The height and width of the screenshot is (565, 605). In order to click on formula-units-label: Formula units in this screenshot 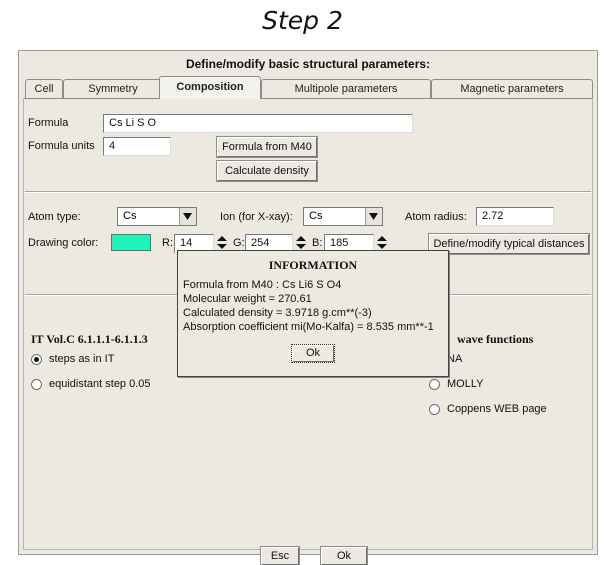, I will do `click(61, 146)`.